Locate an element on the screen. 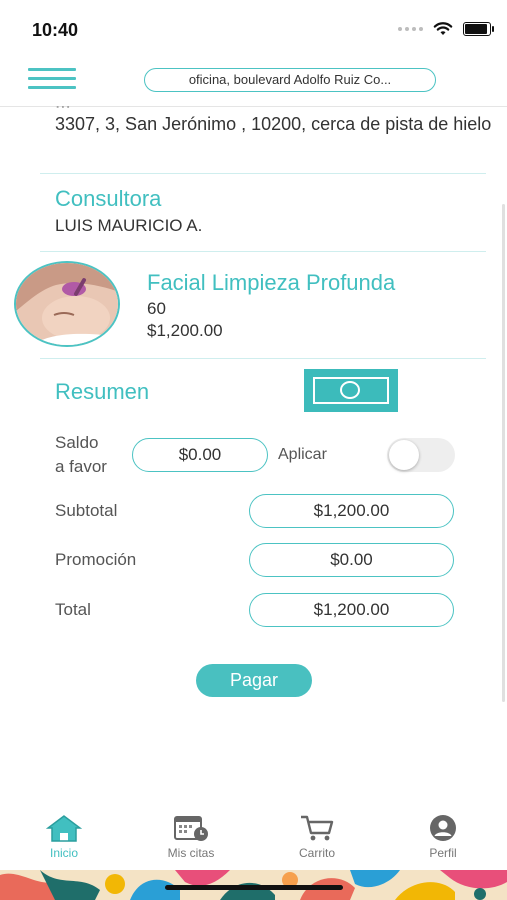 The height and width of the screenshot is (900, 507). cash-icon is located at coordinates (351, 390).